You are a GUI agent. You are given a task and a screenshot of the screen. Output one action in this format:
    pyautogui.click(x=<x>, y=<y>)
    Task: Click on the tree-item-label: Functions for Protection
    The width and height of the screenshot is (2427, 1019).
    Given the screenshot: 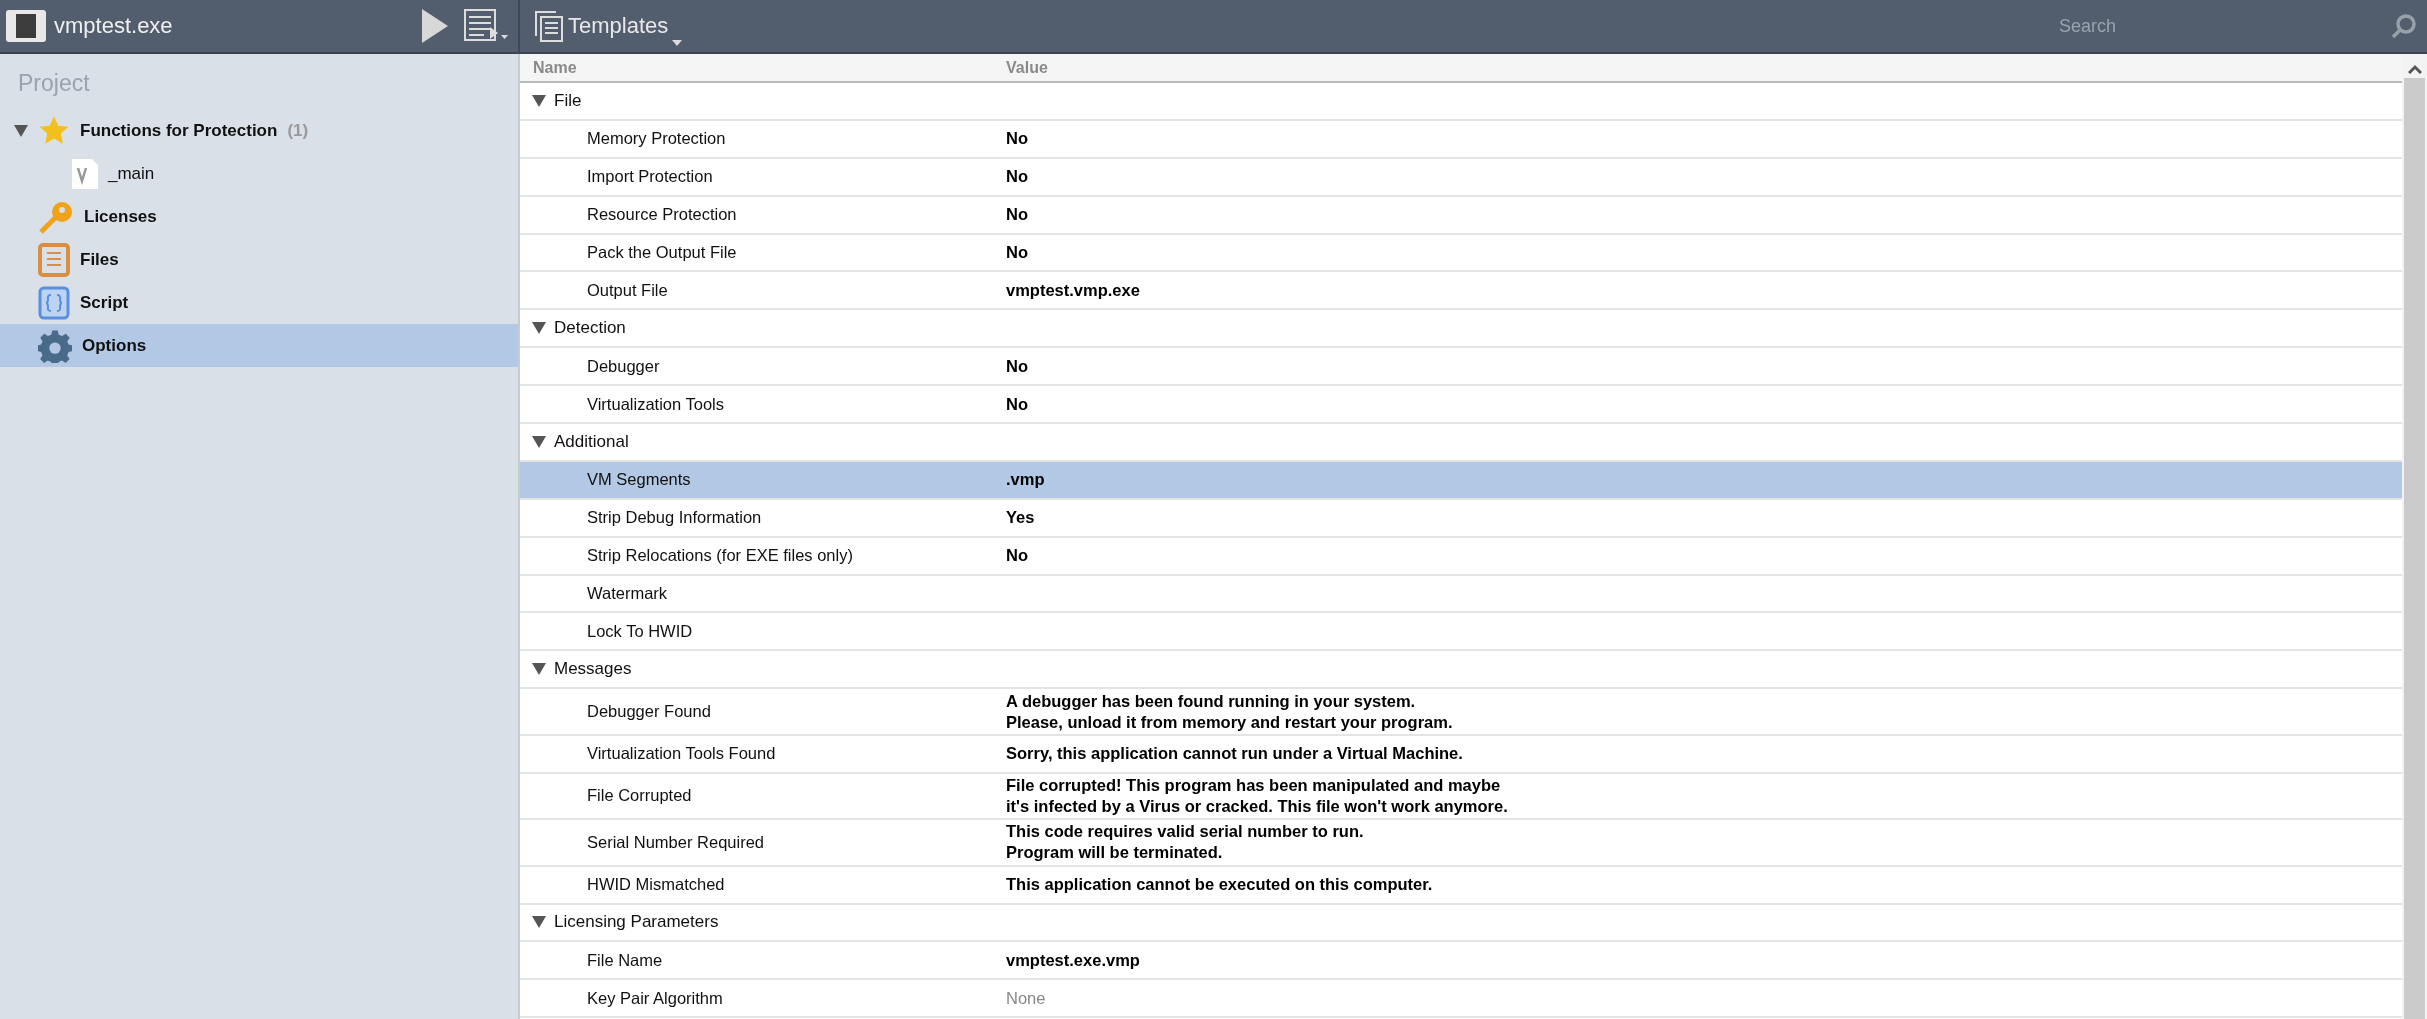 What is the action you would take?
    pyautogui.click(x=179, y=130)
    